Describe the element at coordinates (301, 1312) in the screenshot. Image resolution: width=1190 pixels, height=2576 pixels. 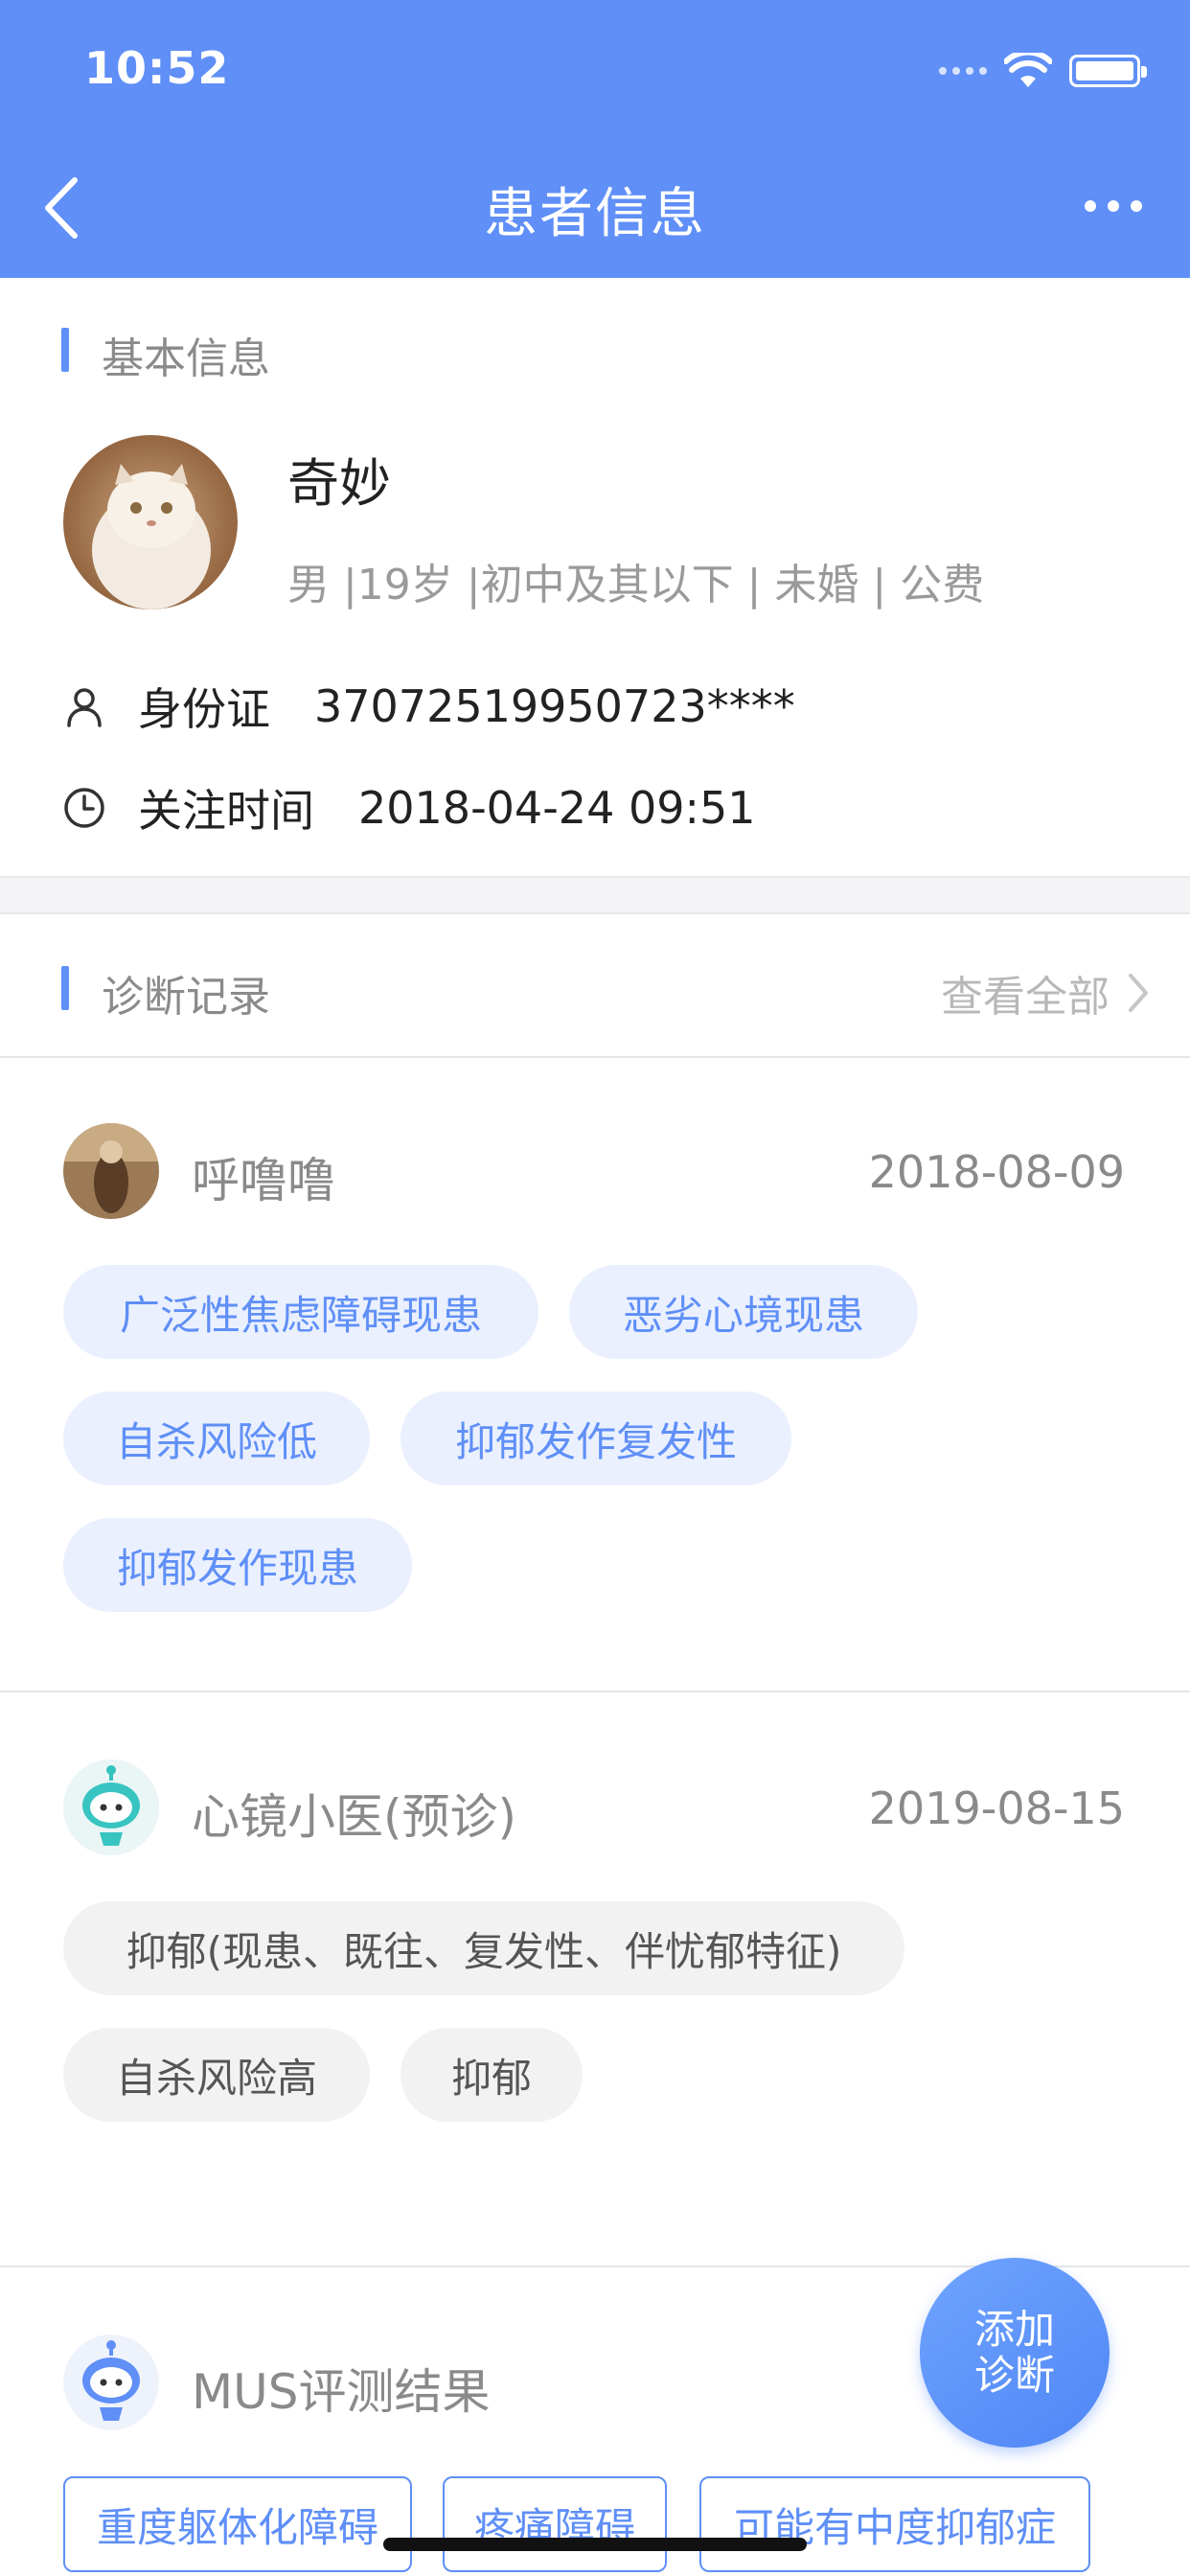
I see `diagnosis-tag: 广泛性焦虑障碍现患` at that location.